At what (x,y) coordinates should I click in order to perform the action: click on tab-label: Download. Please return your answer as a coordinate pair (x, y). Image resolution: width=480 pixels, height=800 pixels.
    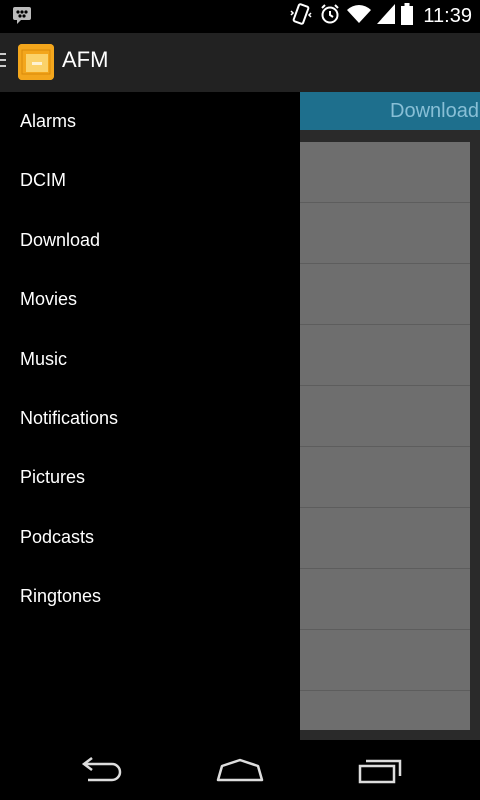
    Looking at the image, I should click on (434, 111).